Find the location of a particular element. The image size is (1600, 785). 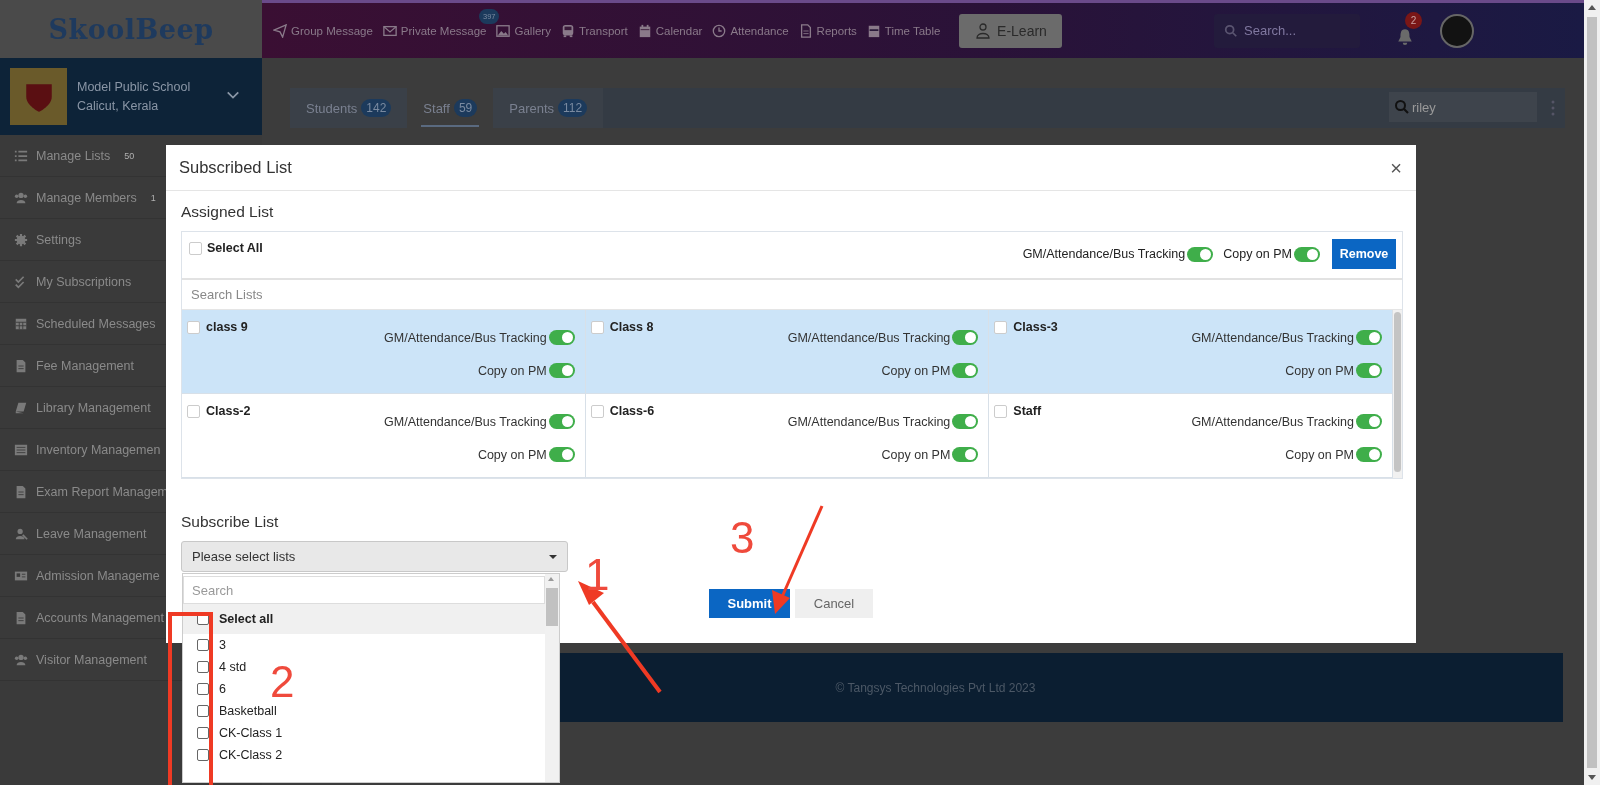

submit-button: Submit is located at coordinates (749, 603).